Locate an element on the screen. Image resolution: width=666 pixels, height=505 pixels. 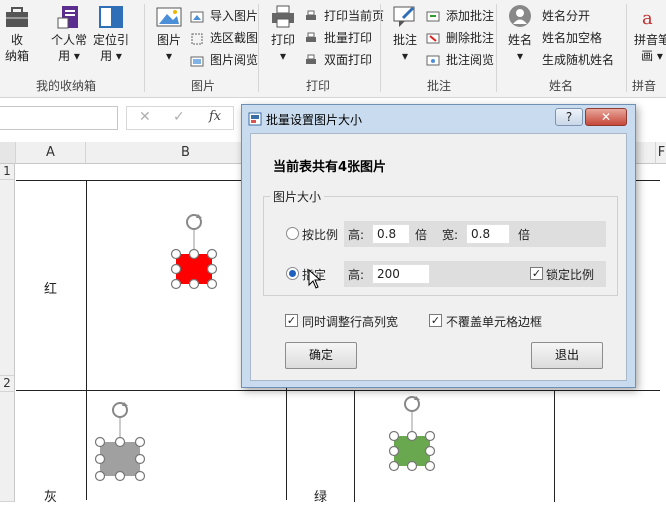
cell-a1-red: 红 is located at coordinates (50, 287).